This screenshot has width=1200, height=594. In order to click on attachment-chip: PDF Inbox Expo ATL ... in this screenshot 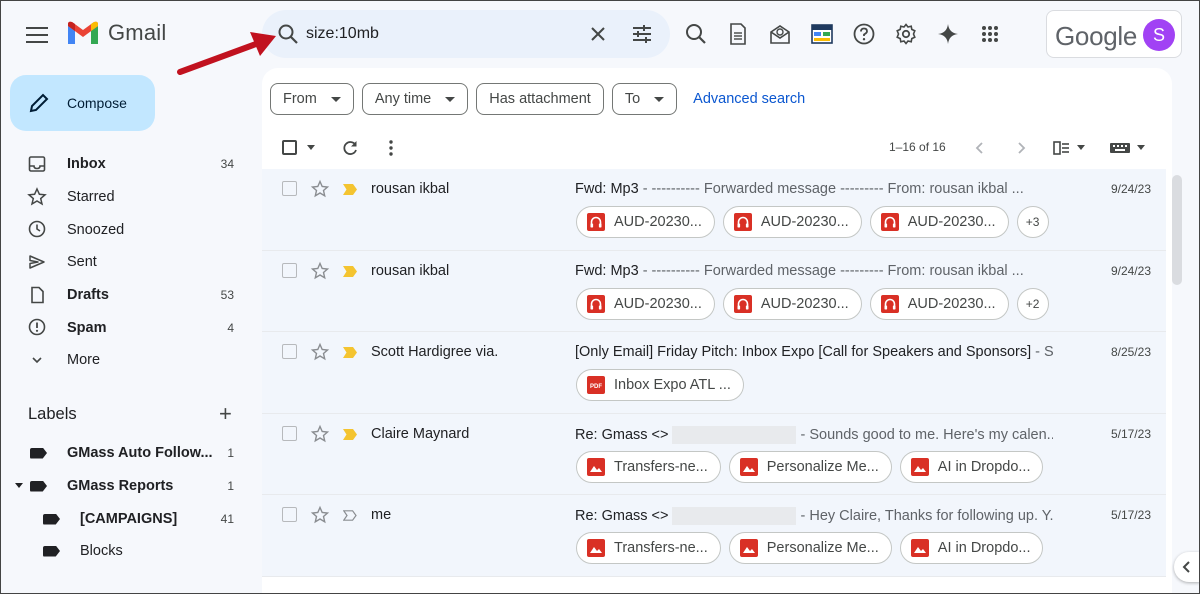, I will do `click(660, 385)`.